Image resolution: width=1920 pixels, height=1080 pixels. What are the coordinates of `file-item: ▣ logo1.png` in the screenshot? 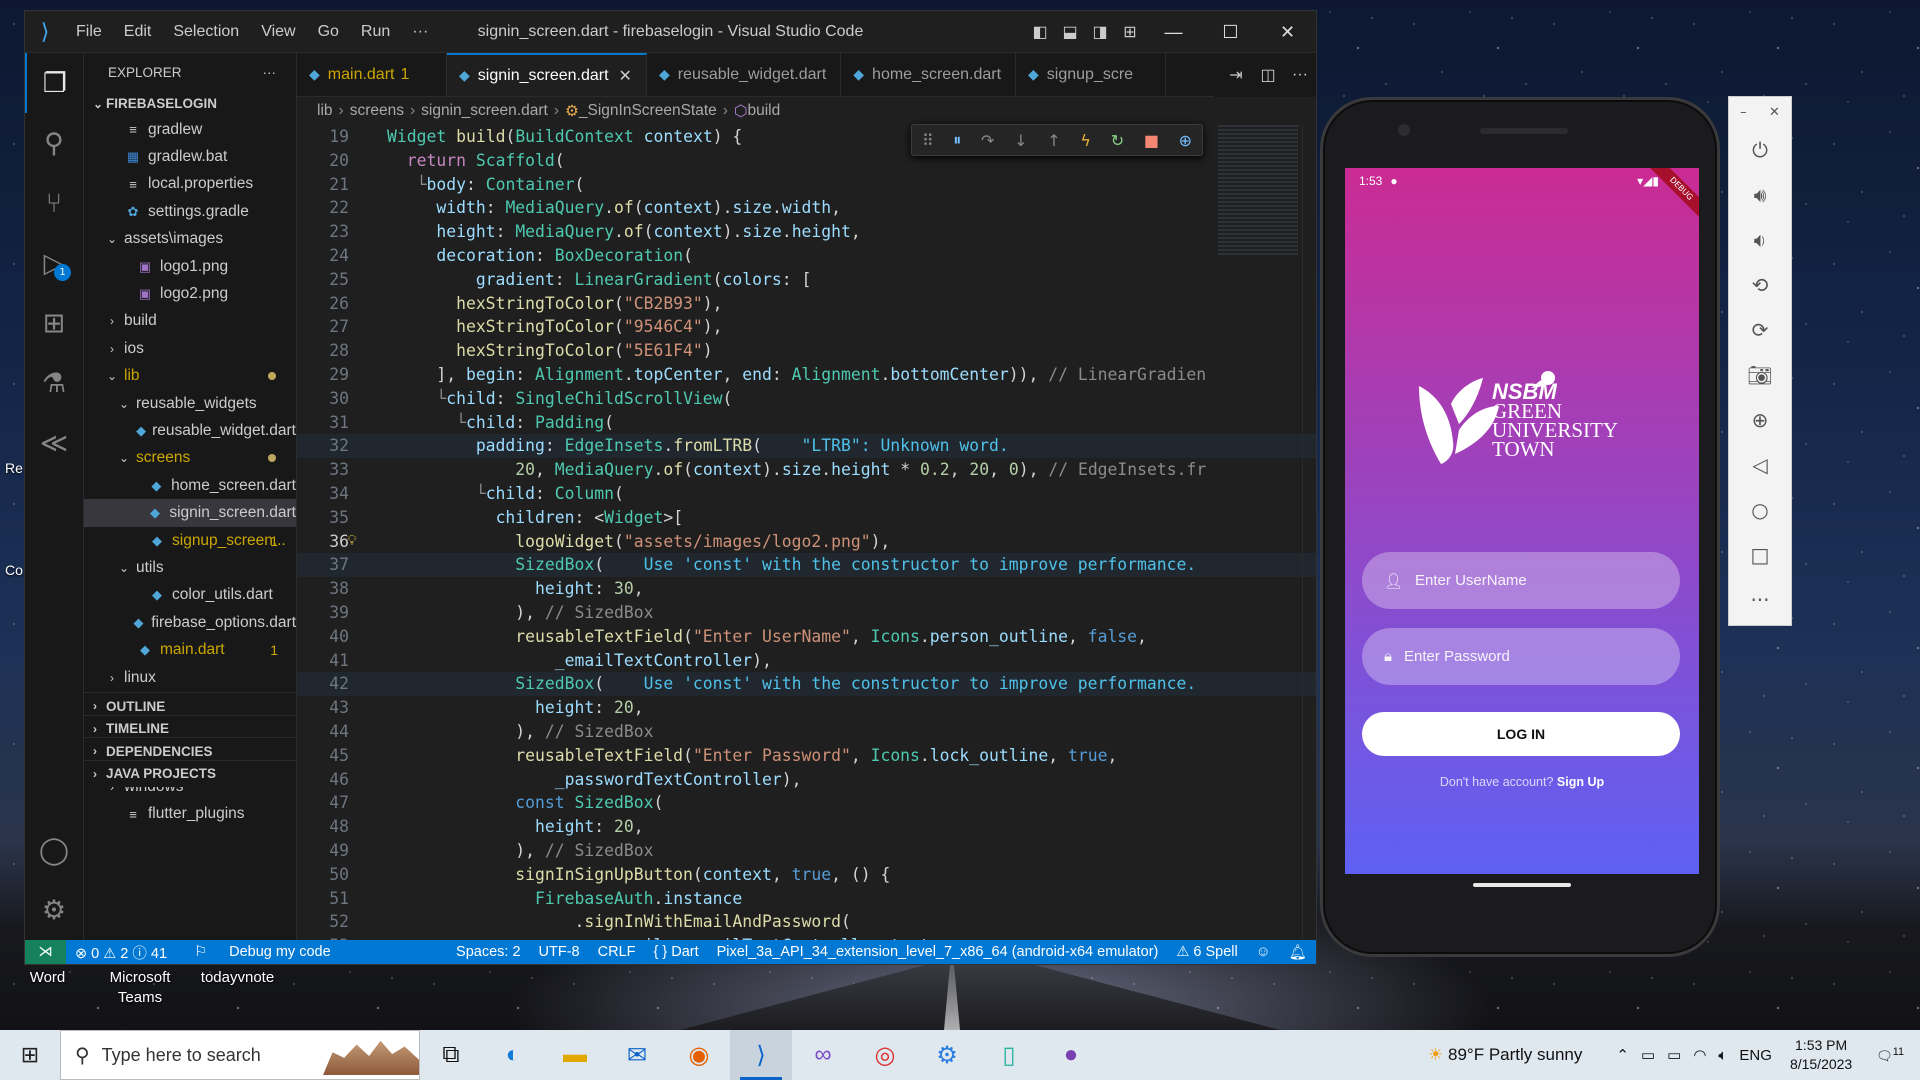 It's located at (190, 266).